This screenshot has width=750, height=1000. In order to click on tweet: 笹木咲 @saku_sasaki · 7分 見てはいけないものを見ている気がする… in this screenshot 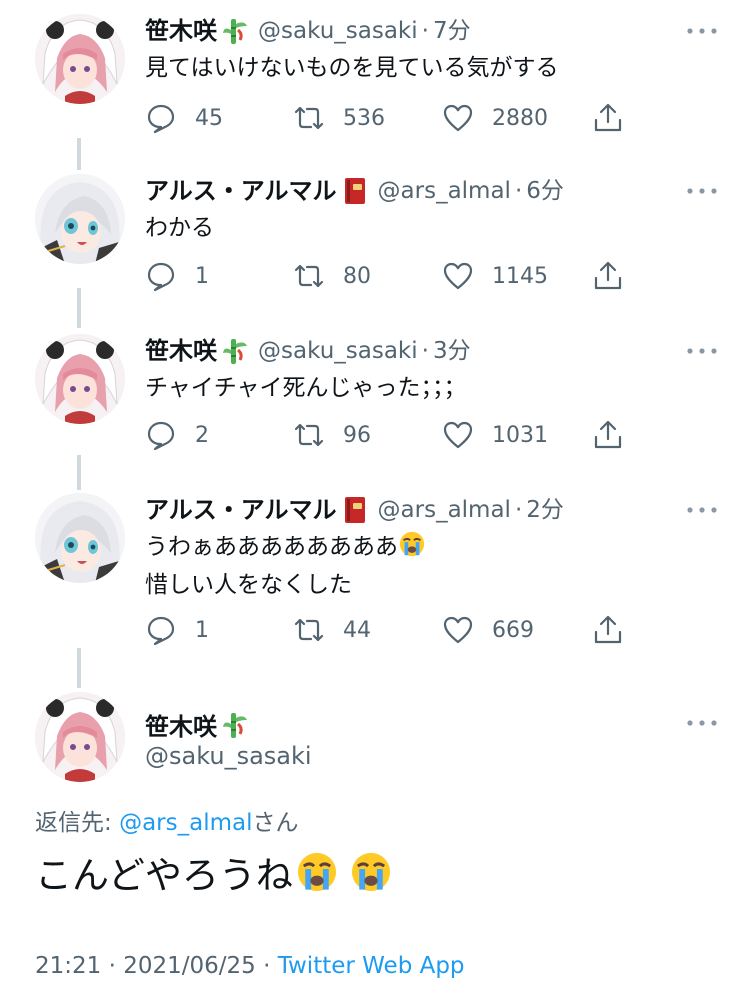, I will do `click(375, 84)`.